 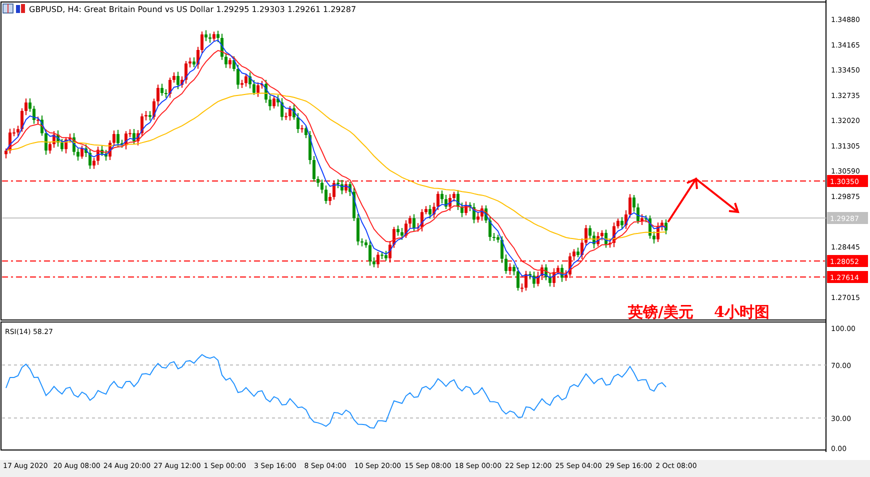 I want to click on chart-icon, so click(x=20, y=8).